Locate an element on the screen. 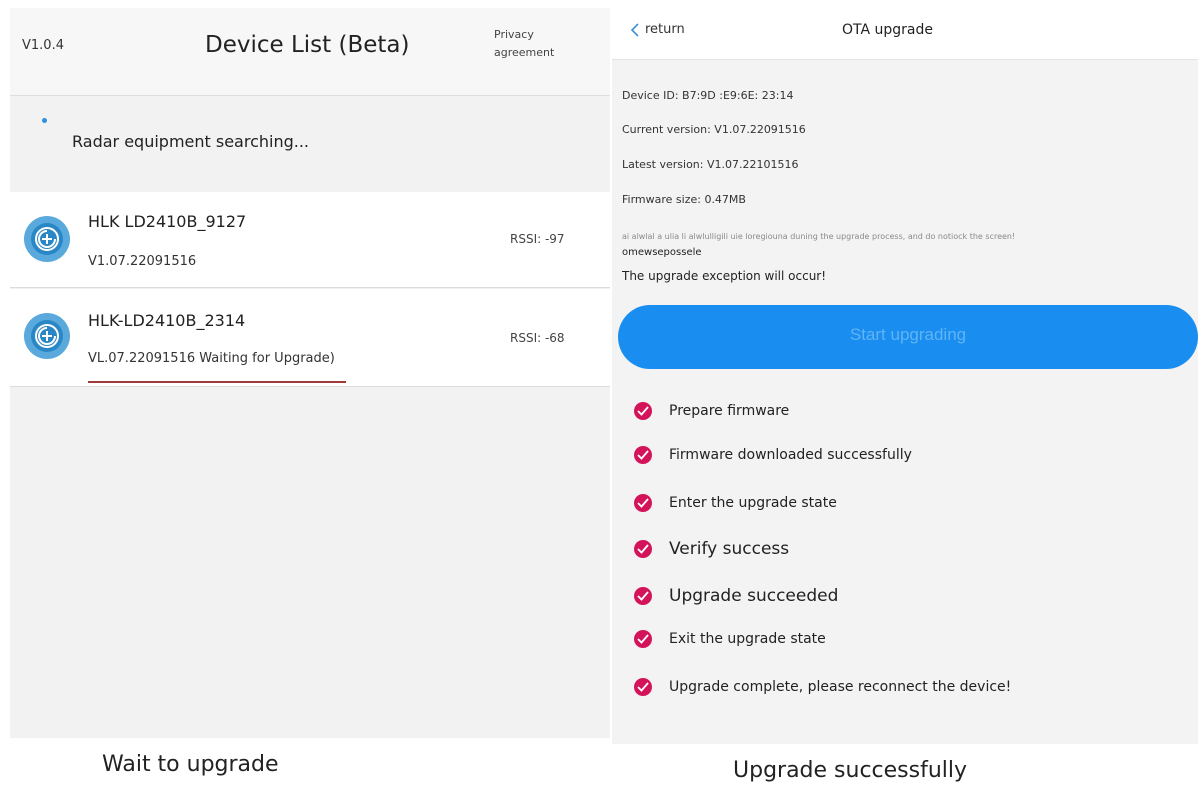 The width and height of the screenshot is (1198, 792). app-version: V1.0.4 is located at coordinates (43, 45).